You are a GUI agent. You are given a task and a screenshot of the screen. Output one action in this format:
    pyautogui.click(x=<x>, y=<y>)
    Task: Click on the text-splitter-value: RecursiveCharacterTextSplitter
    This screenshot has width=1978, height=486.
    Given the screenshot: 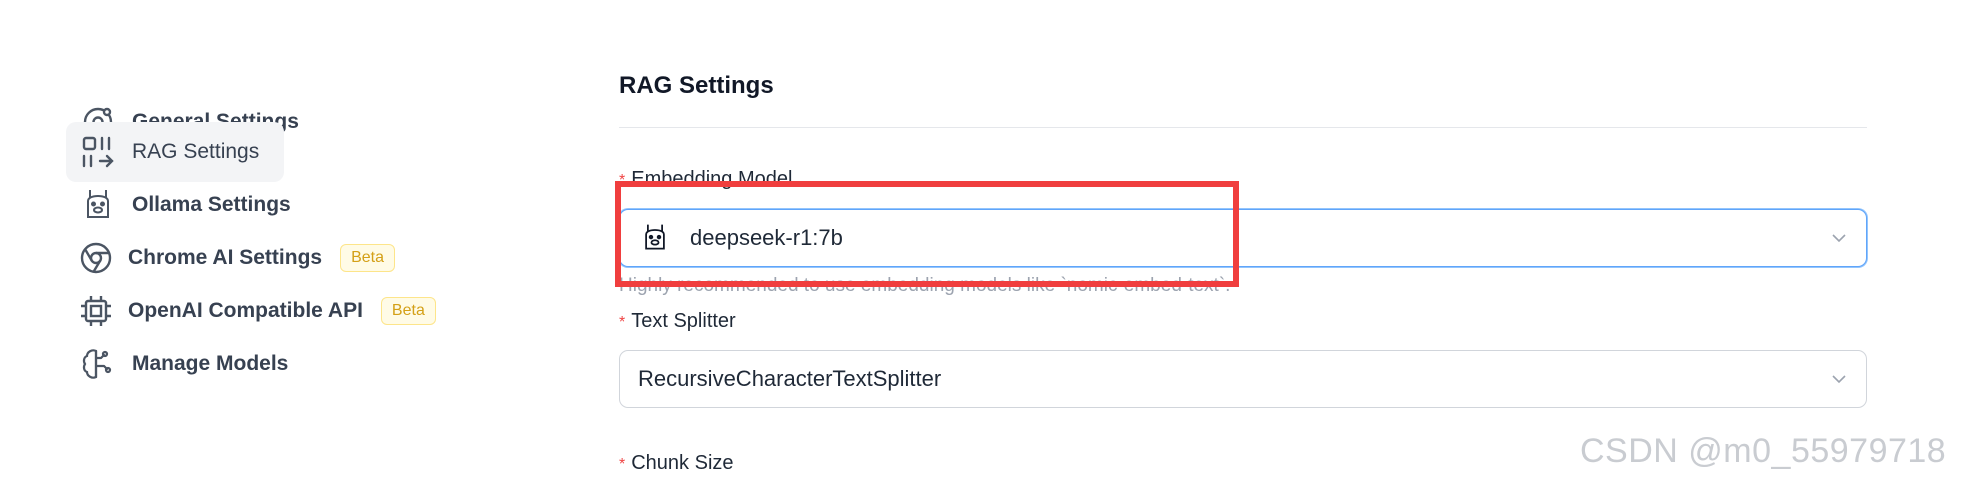 What is the action you would take?
    pyautogui.click(x=790, y=378)
    